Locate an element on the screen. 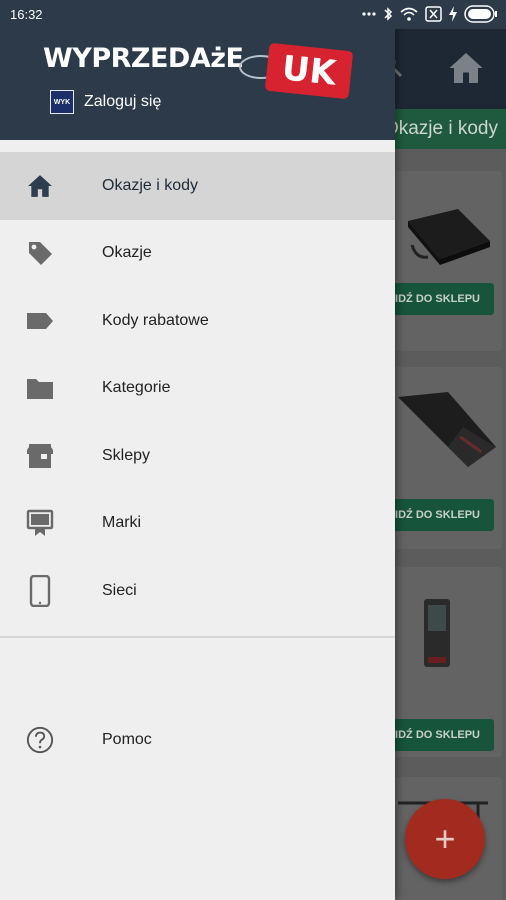  avatar: WYK is located at coordinates (62, 102).